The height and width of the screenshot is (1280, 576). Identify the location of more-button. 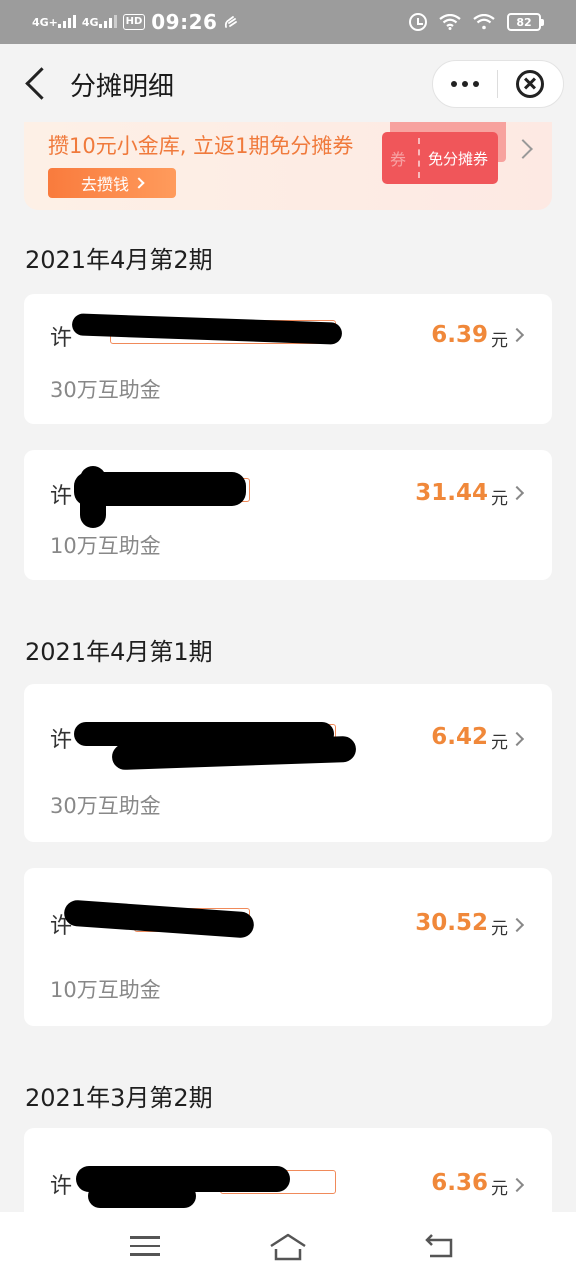
(465, 84).